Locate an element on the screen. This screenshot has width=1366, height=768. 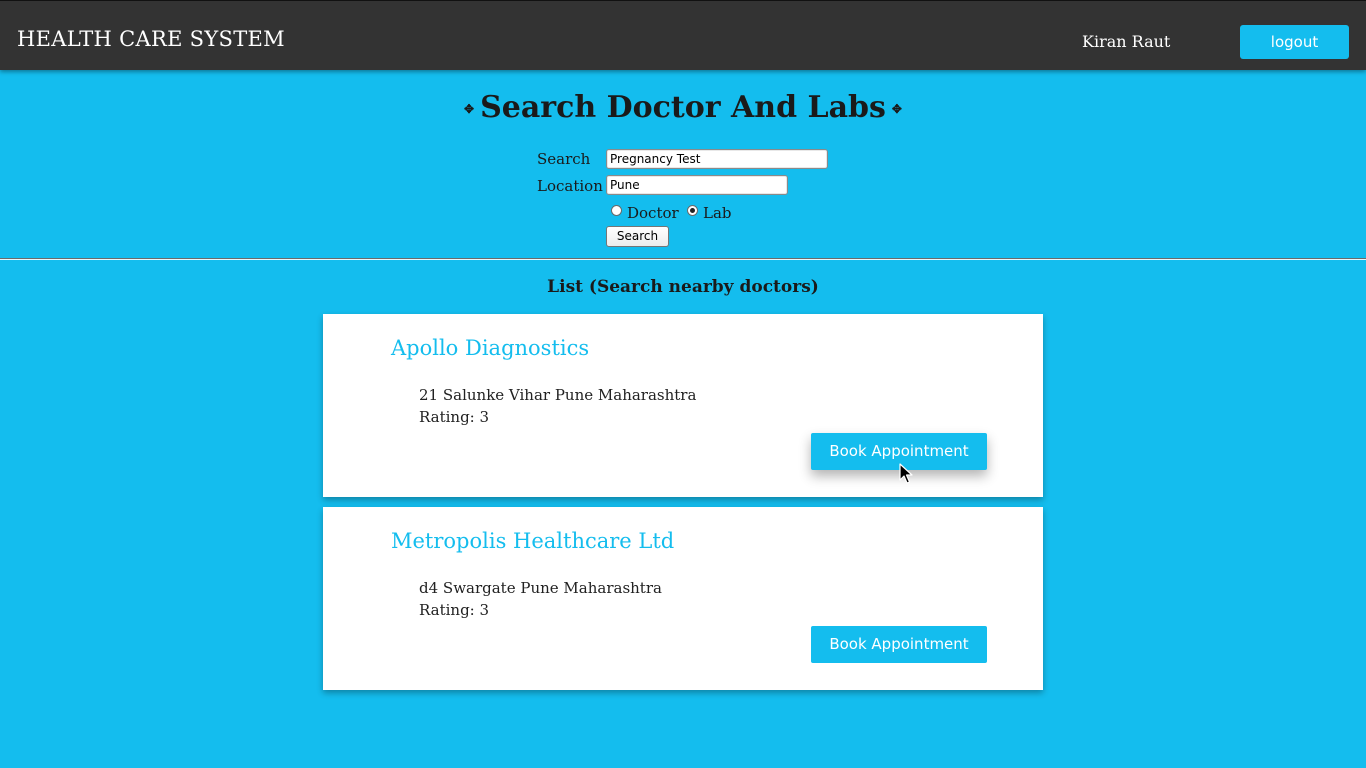
app-title: HEALTH CARE SYSTEM is located at coordinates (151, 39).